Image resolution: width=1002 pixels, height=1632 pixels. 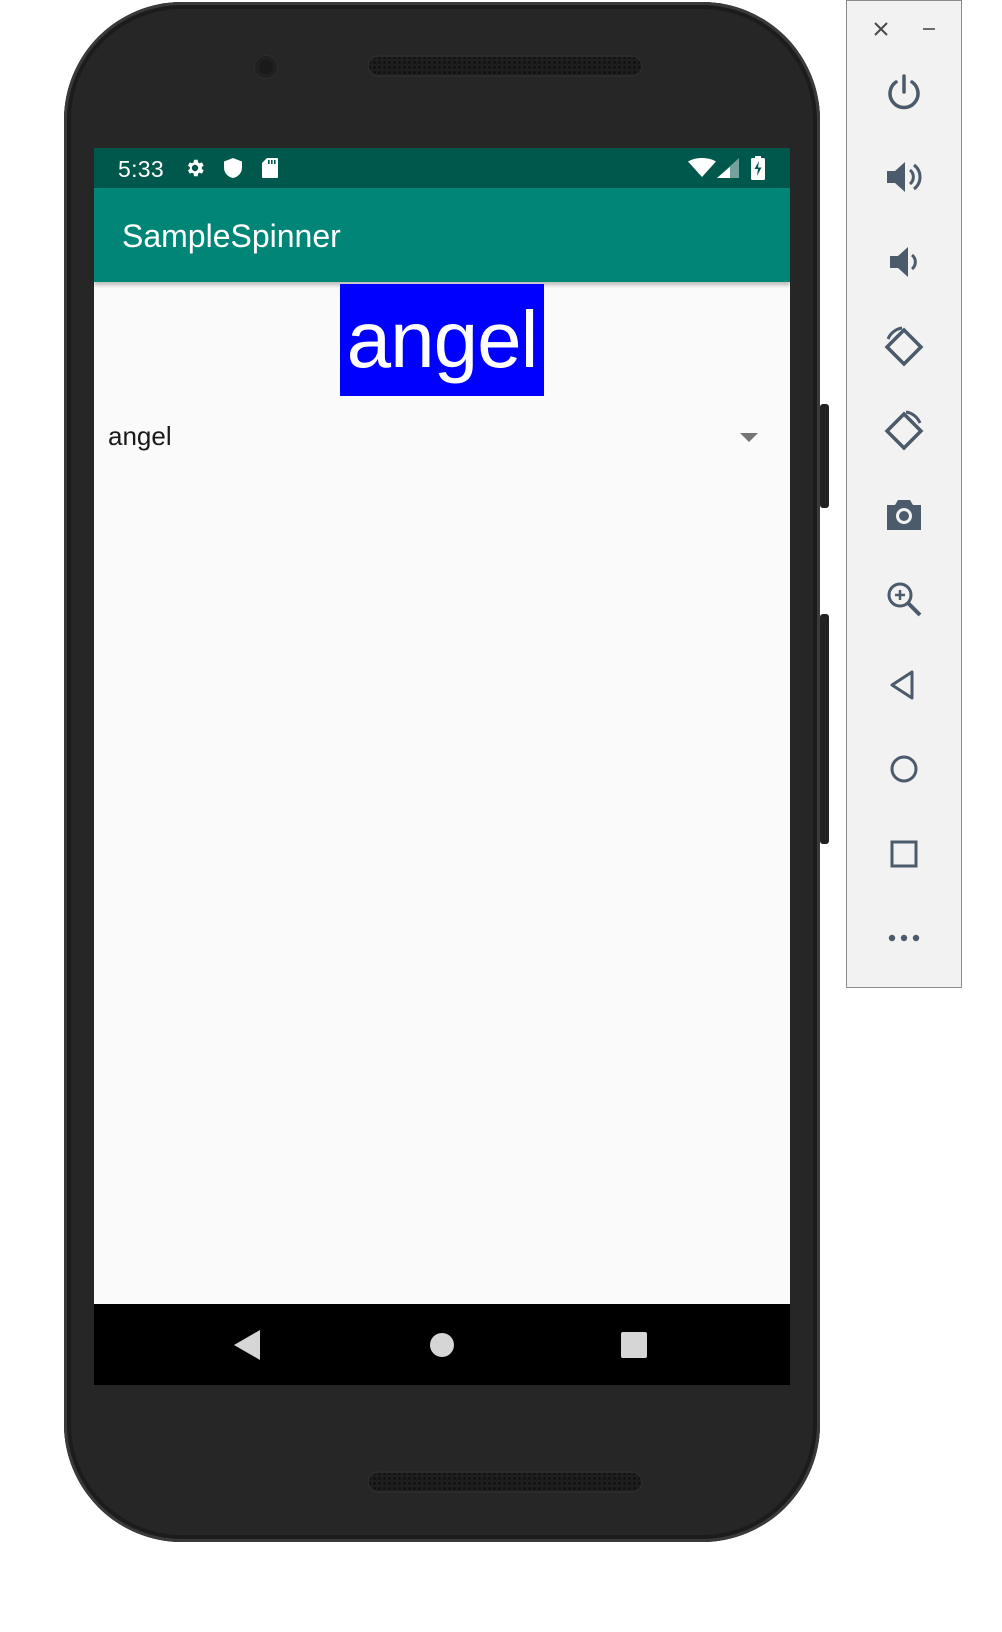 What do you see at coordinates (904, 769) in the screenshot?
I see `home-icon` at bounding box center [904, 769].